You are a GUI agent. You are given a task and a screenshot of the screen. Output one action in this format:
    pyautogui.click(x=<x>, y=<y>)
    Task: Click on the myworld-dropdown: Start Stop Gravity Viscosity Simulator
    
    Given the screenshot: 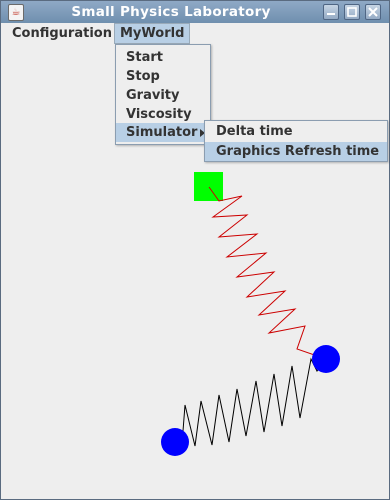 What is the action you would take?
    pyautogui.click(x=163, y=94)
    